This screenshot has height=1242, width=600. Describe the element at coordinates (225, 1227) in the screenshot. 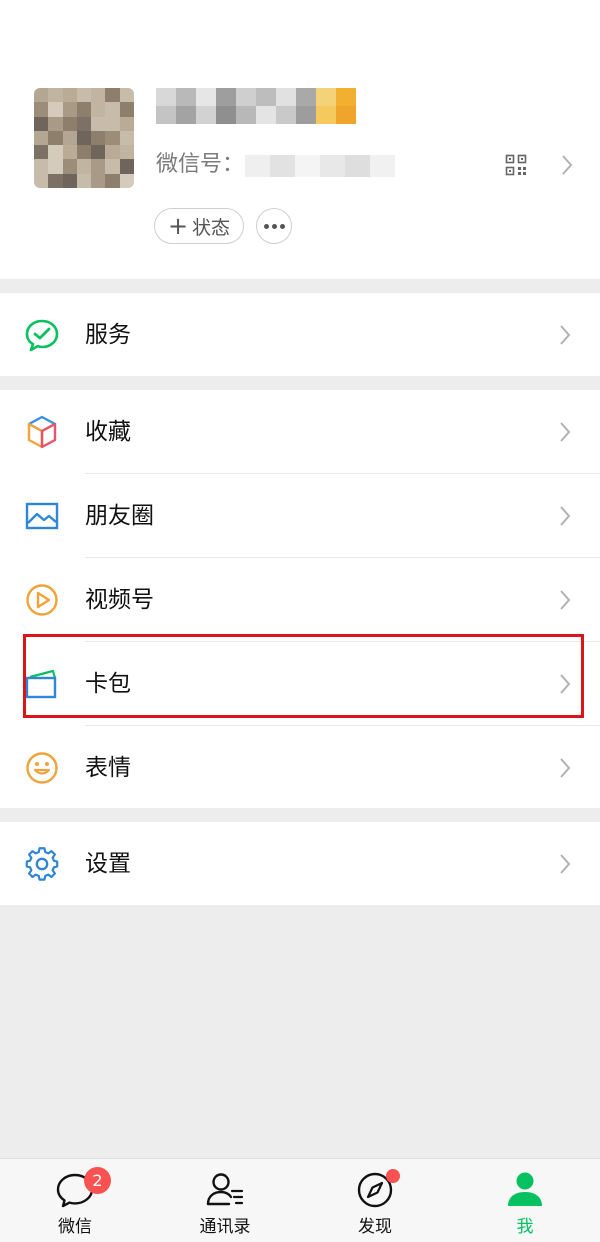

I see `tab-label-contacts: 通讯录` at that location.